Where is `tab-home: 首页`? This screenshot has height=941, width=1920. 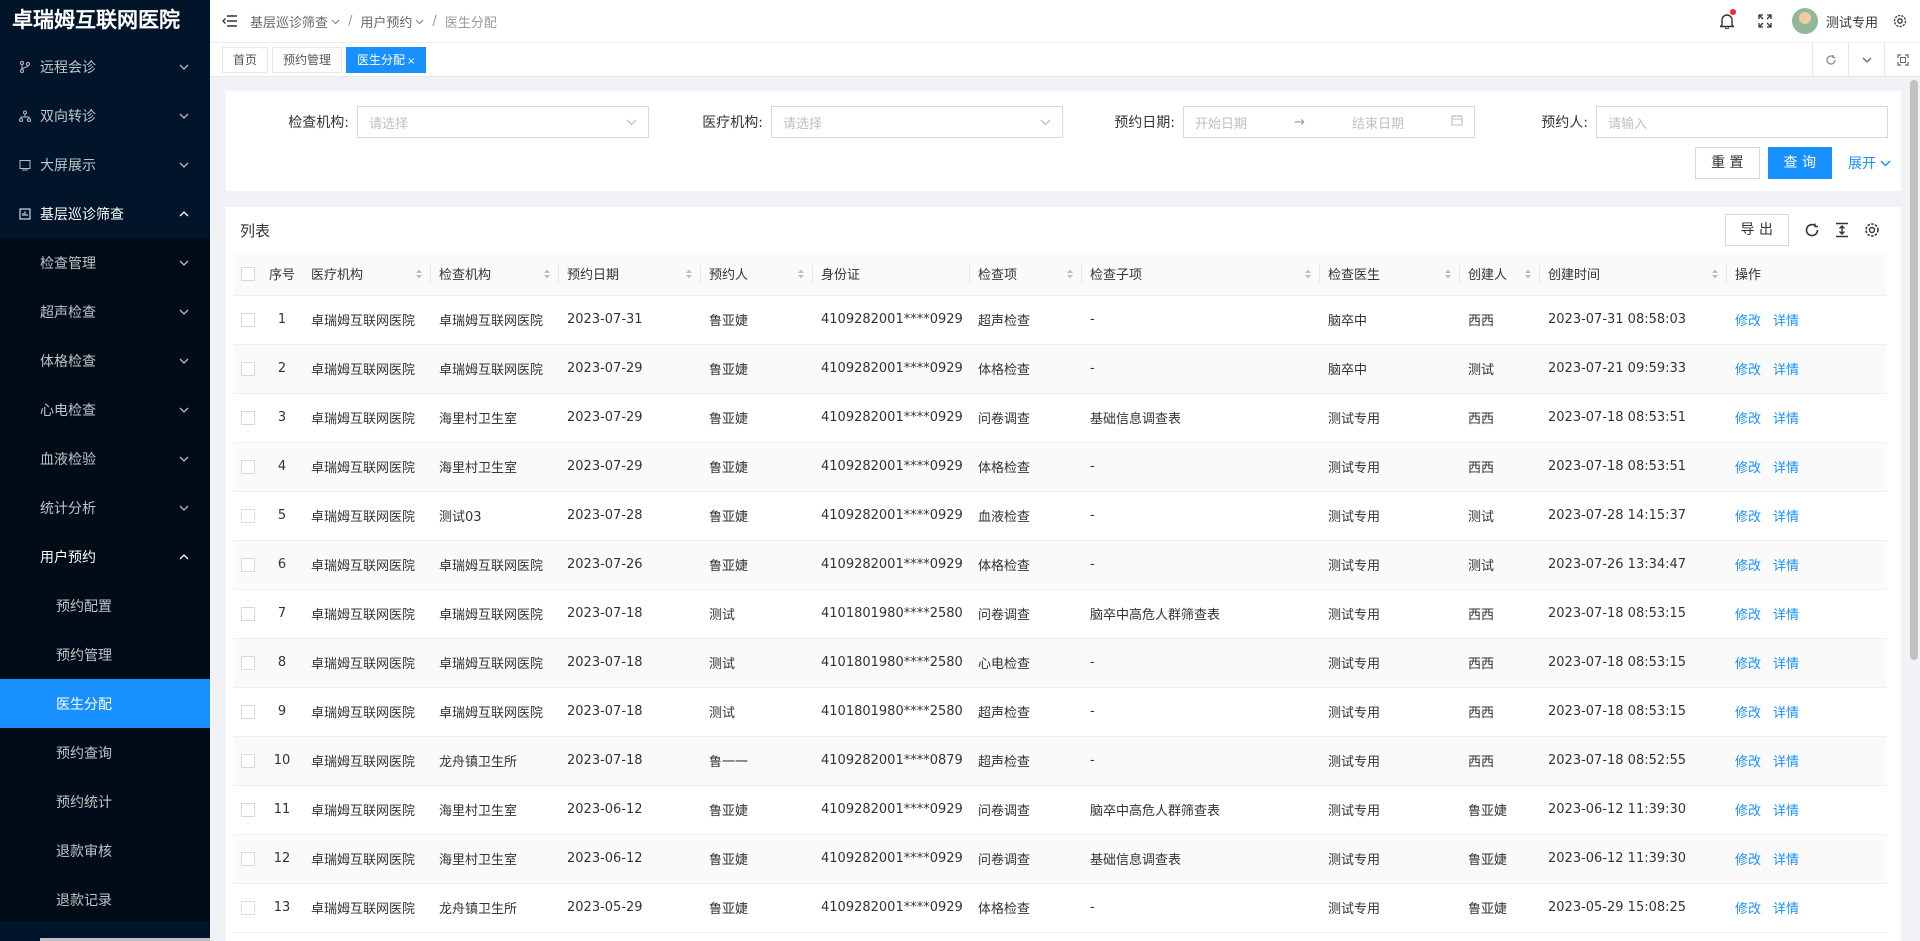
tab-home: 首页 is located at coordinates (245, 59).